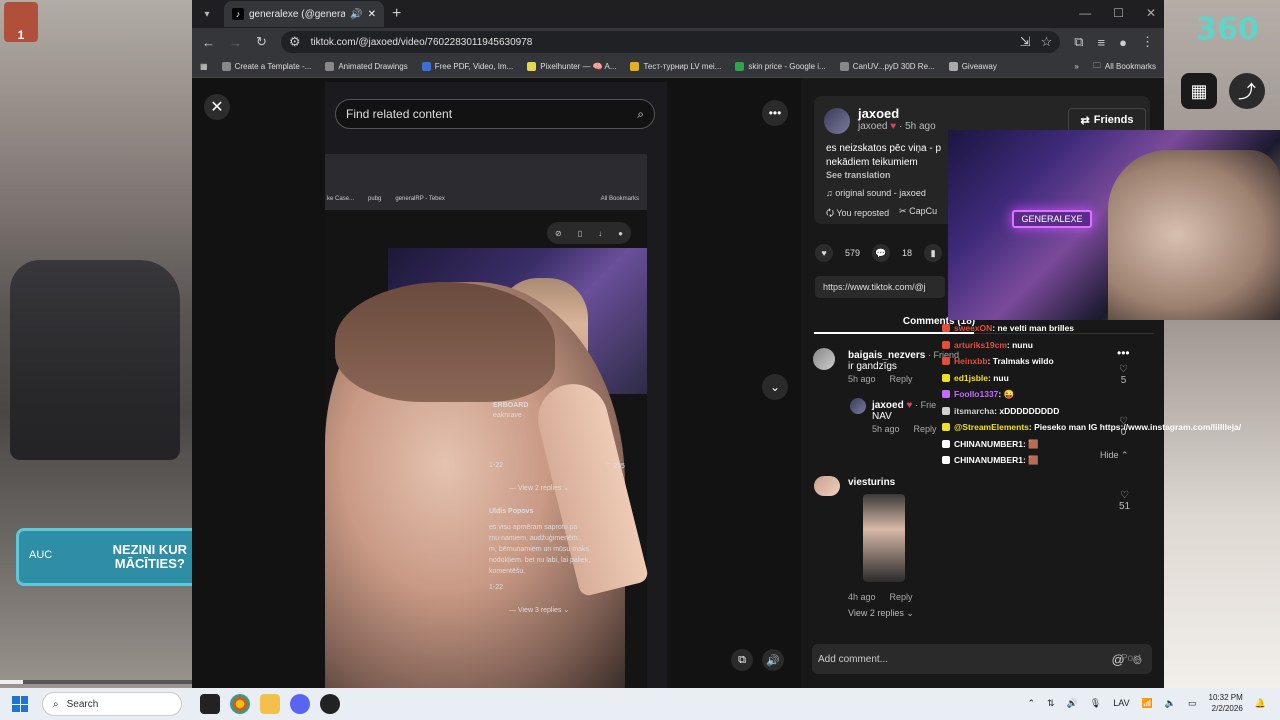 The height and width of the screenshot is (720, 1280). Describe the element at coordinates (897, 126) in the screenshot. I see `author-meta: jaxoed ♥ · 5h ago` at that location.